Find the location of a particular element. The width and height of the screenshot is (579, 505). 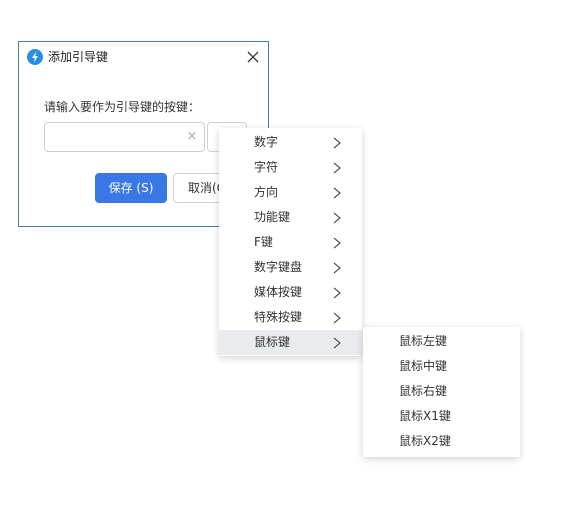

prompt-label: 请输入要作为引导键的按键： is located at coordinates (122, 107).